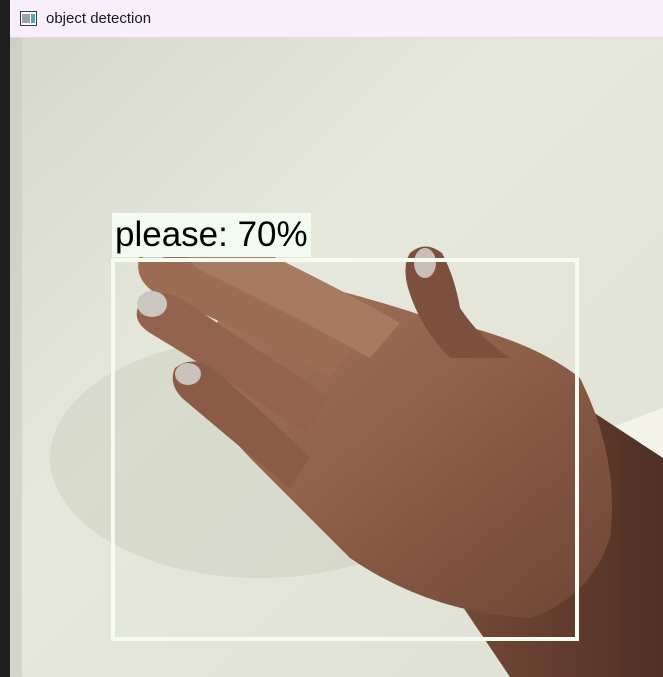 The image size is (663, 677). I want to click on window-title: object detection, so click(99, 18).